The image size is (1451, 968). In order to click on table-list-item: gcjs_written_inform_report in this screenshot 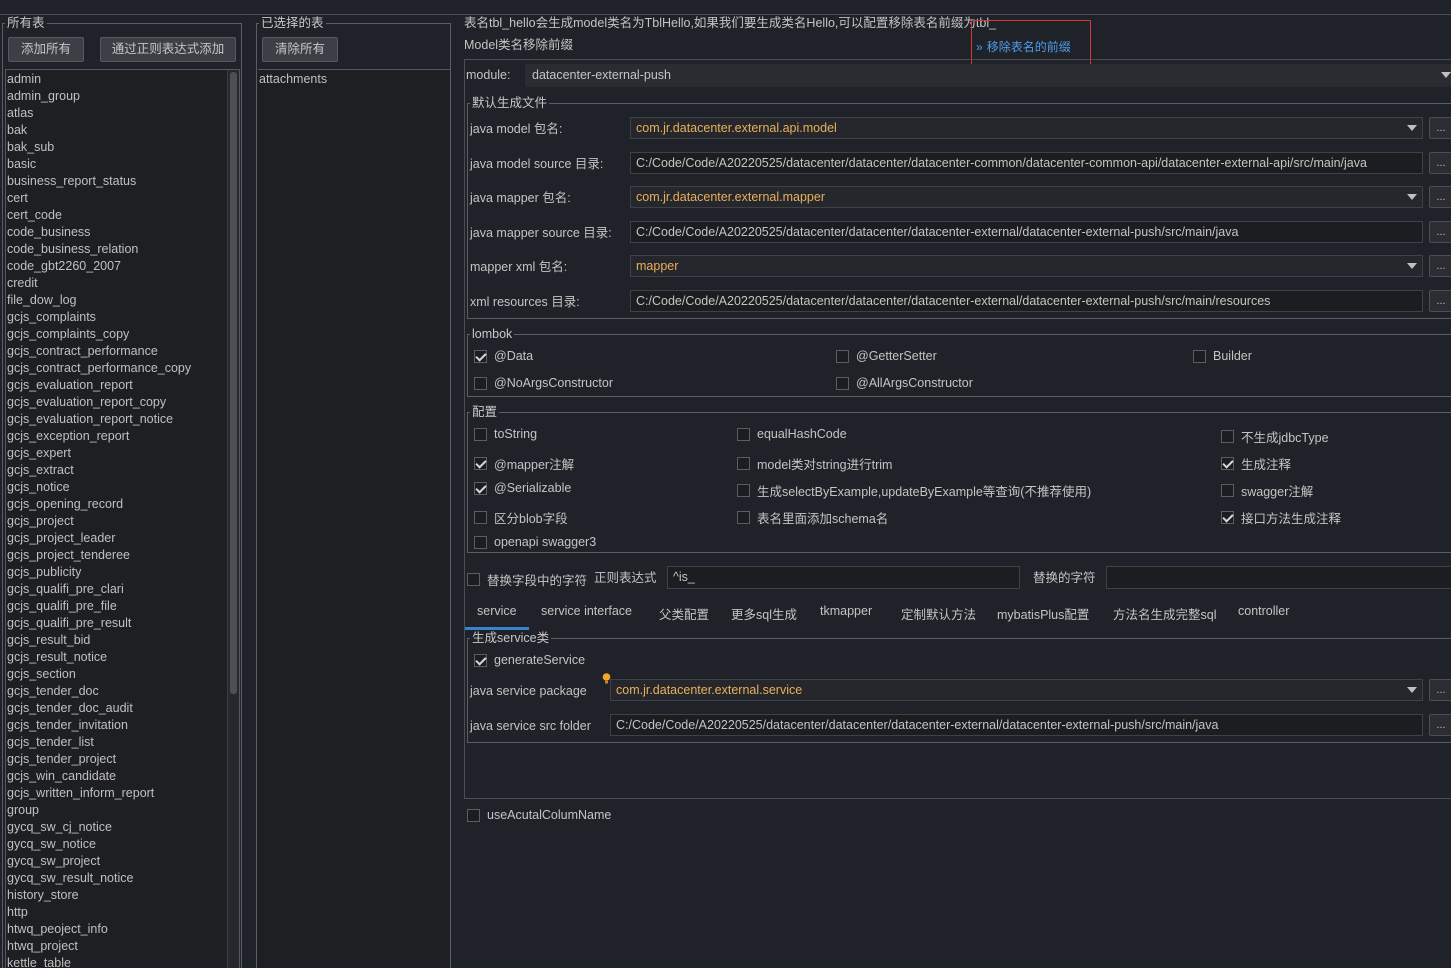, I will do `click(116, 793)`.